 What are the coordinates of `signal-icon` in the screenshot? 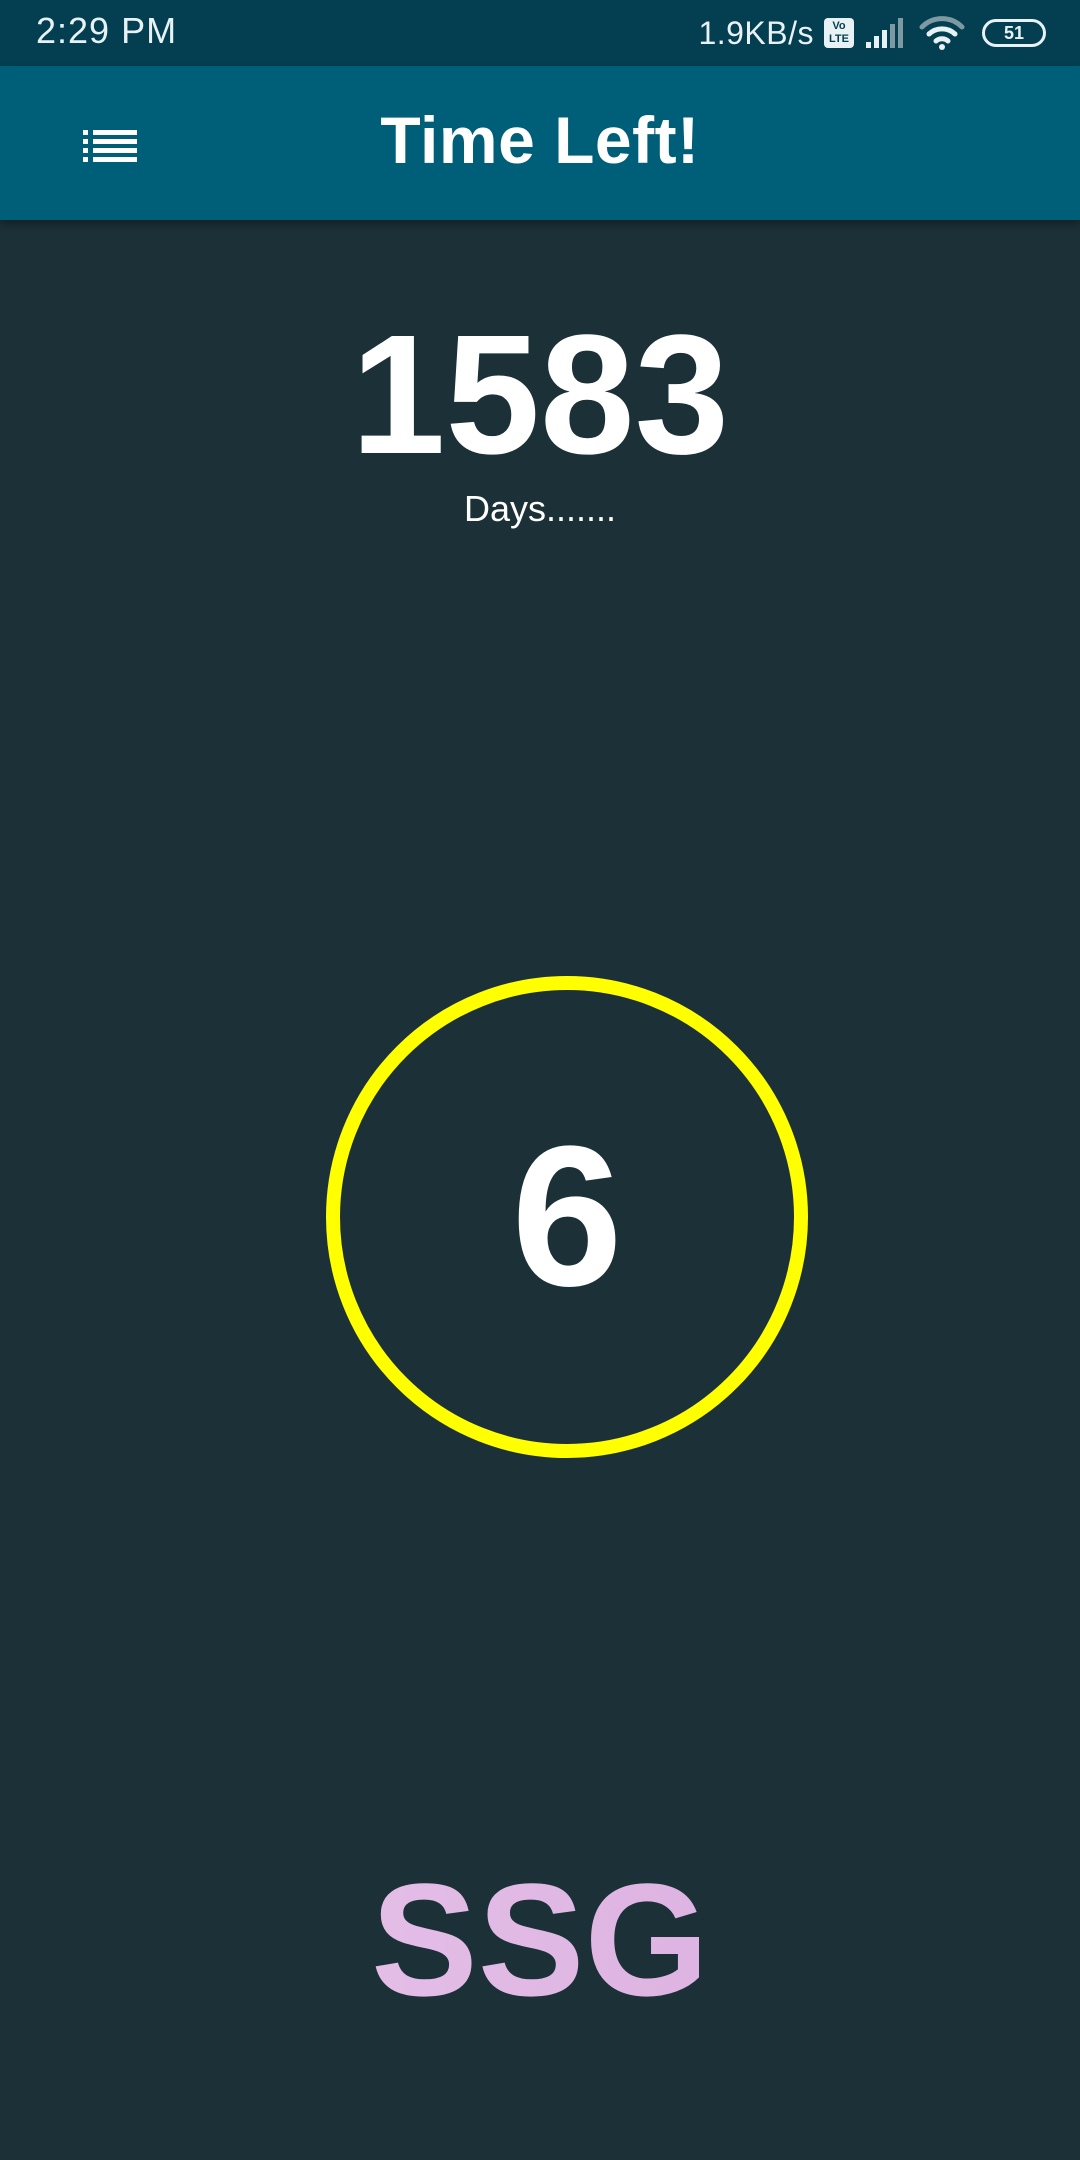 It's located at (884, 33).